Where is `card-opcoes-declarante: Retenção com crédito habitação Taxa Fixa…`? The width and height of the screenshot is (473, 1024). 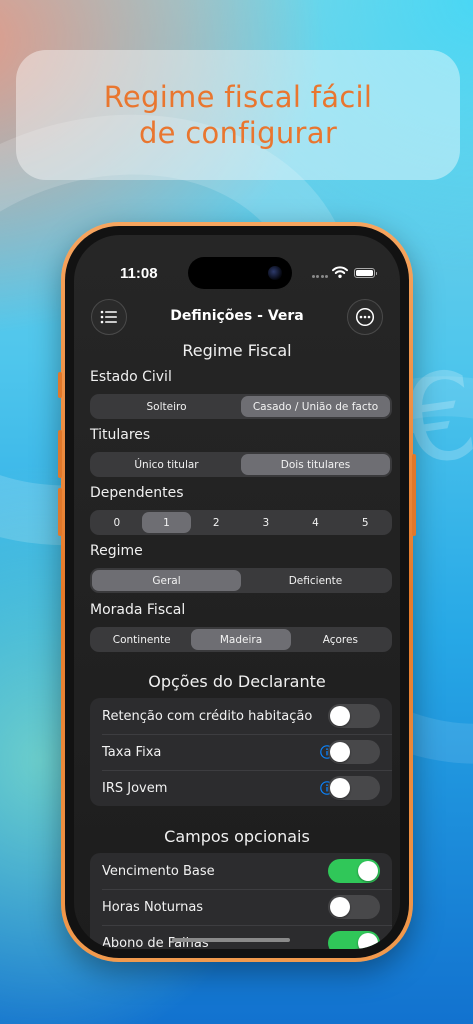
card-opcoes-declarante: Retenção com crédito habitação Taxa Fixa… is located at coordinates (241, 752).